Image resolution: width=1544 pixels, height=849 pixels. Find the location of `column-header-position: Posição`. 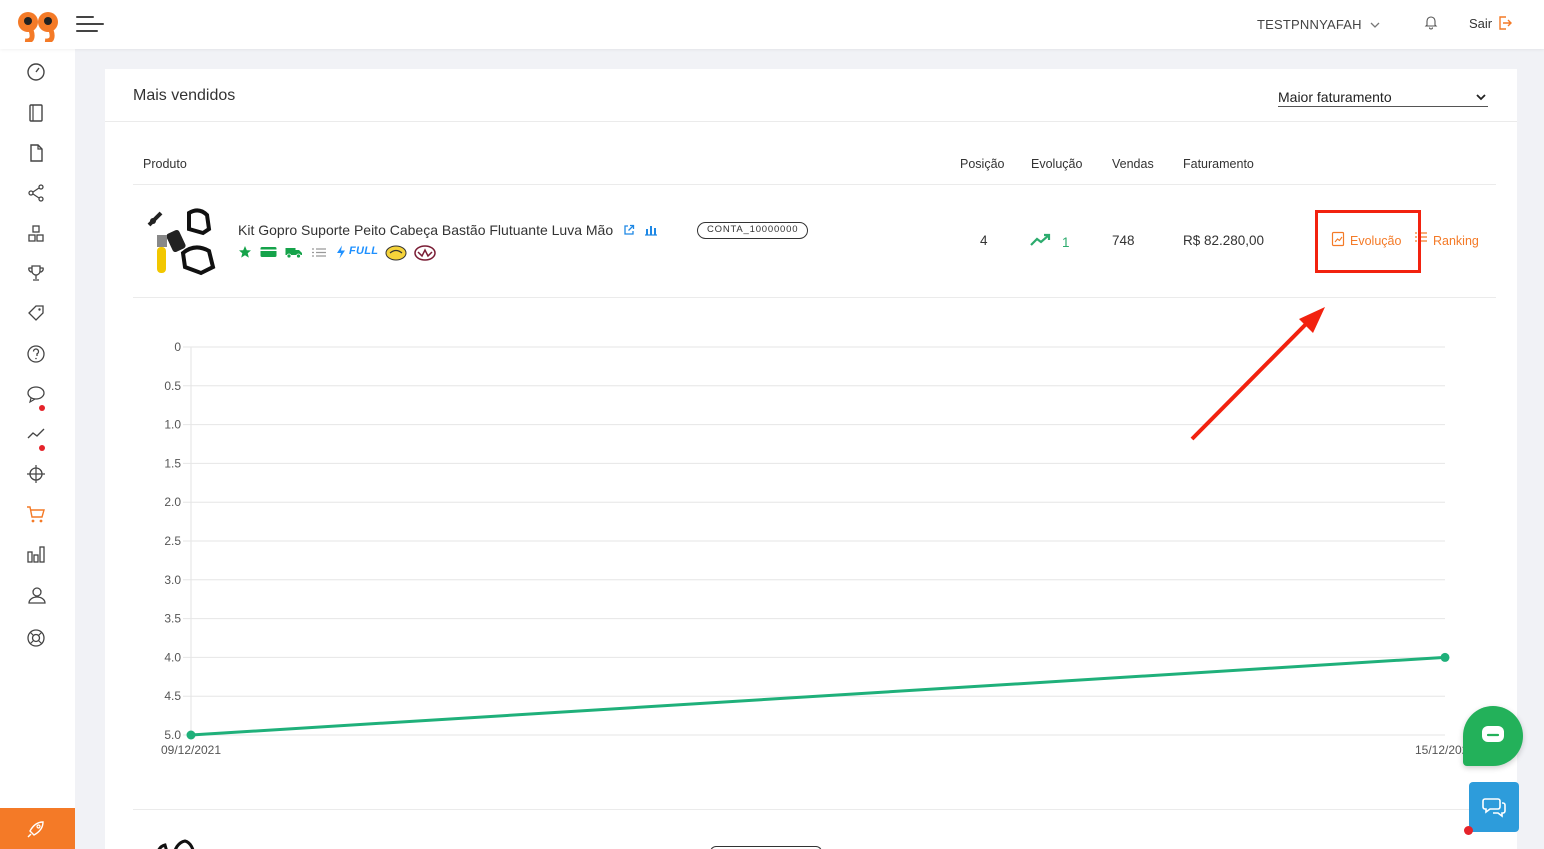

column-header-position: Posição is located at coordinates (982, 164).